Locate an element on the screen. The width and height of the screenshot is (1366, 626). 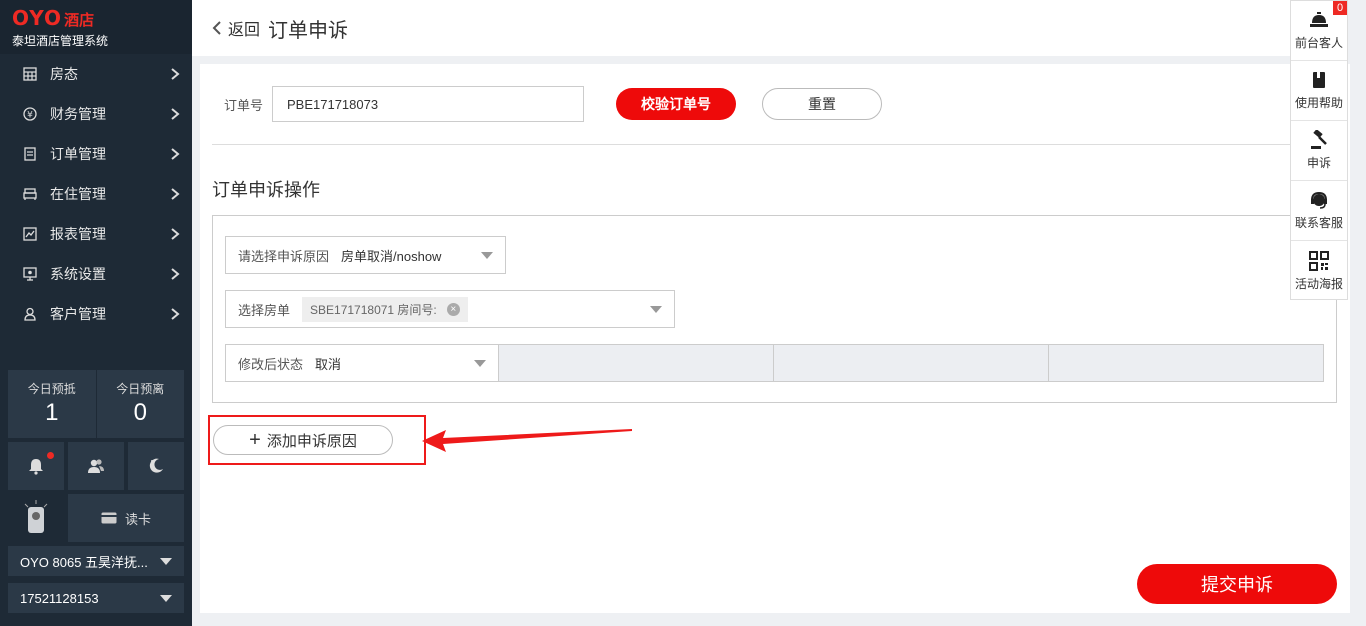
sidebar-item-label: 订单管理 is located at coordinates (78, 154).